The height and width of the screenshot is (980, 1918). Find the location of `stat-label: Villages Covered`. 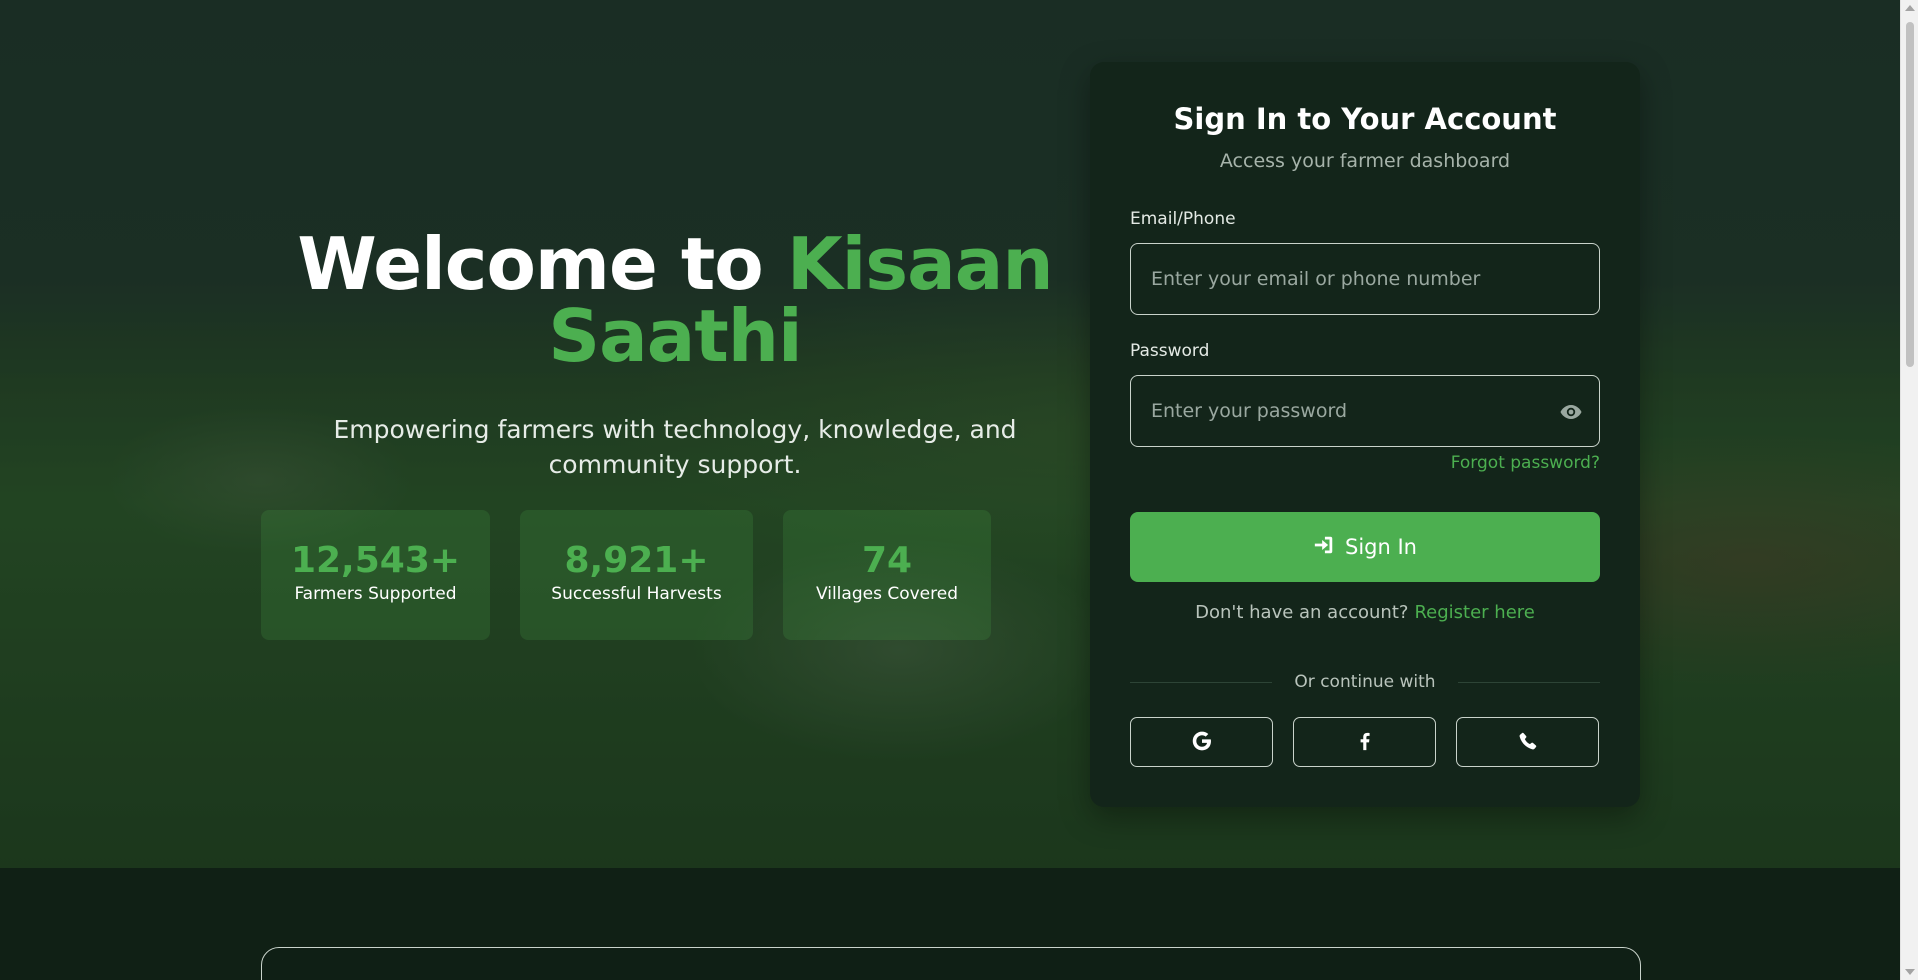

stat-label: Villages Covered is located at coordinates (886, 594).